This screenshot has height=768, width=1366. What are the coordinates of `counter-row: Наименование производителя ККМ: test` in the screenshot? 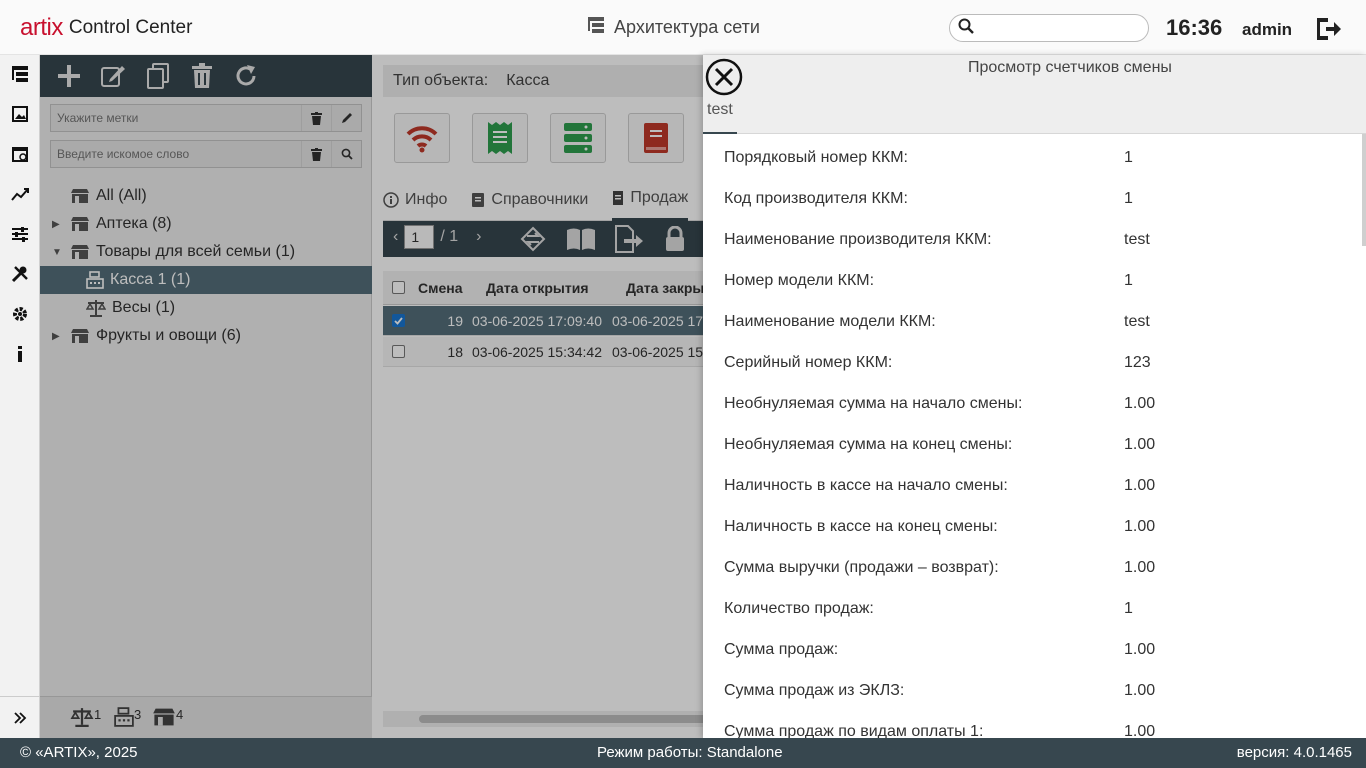 It's located at (1034, 239).